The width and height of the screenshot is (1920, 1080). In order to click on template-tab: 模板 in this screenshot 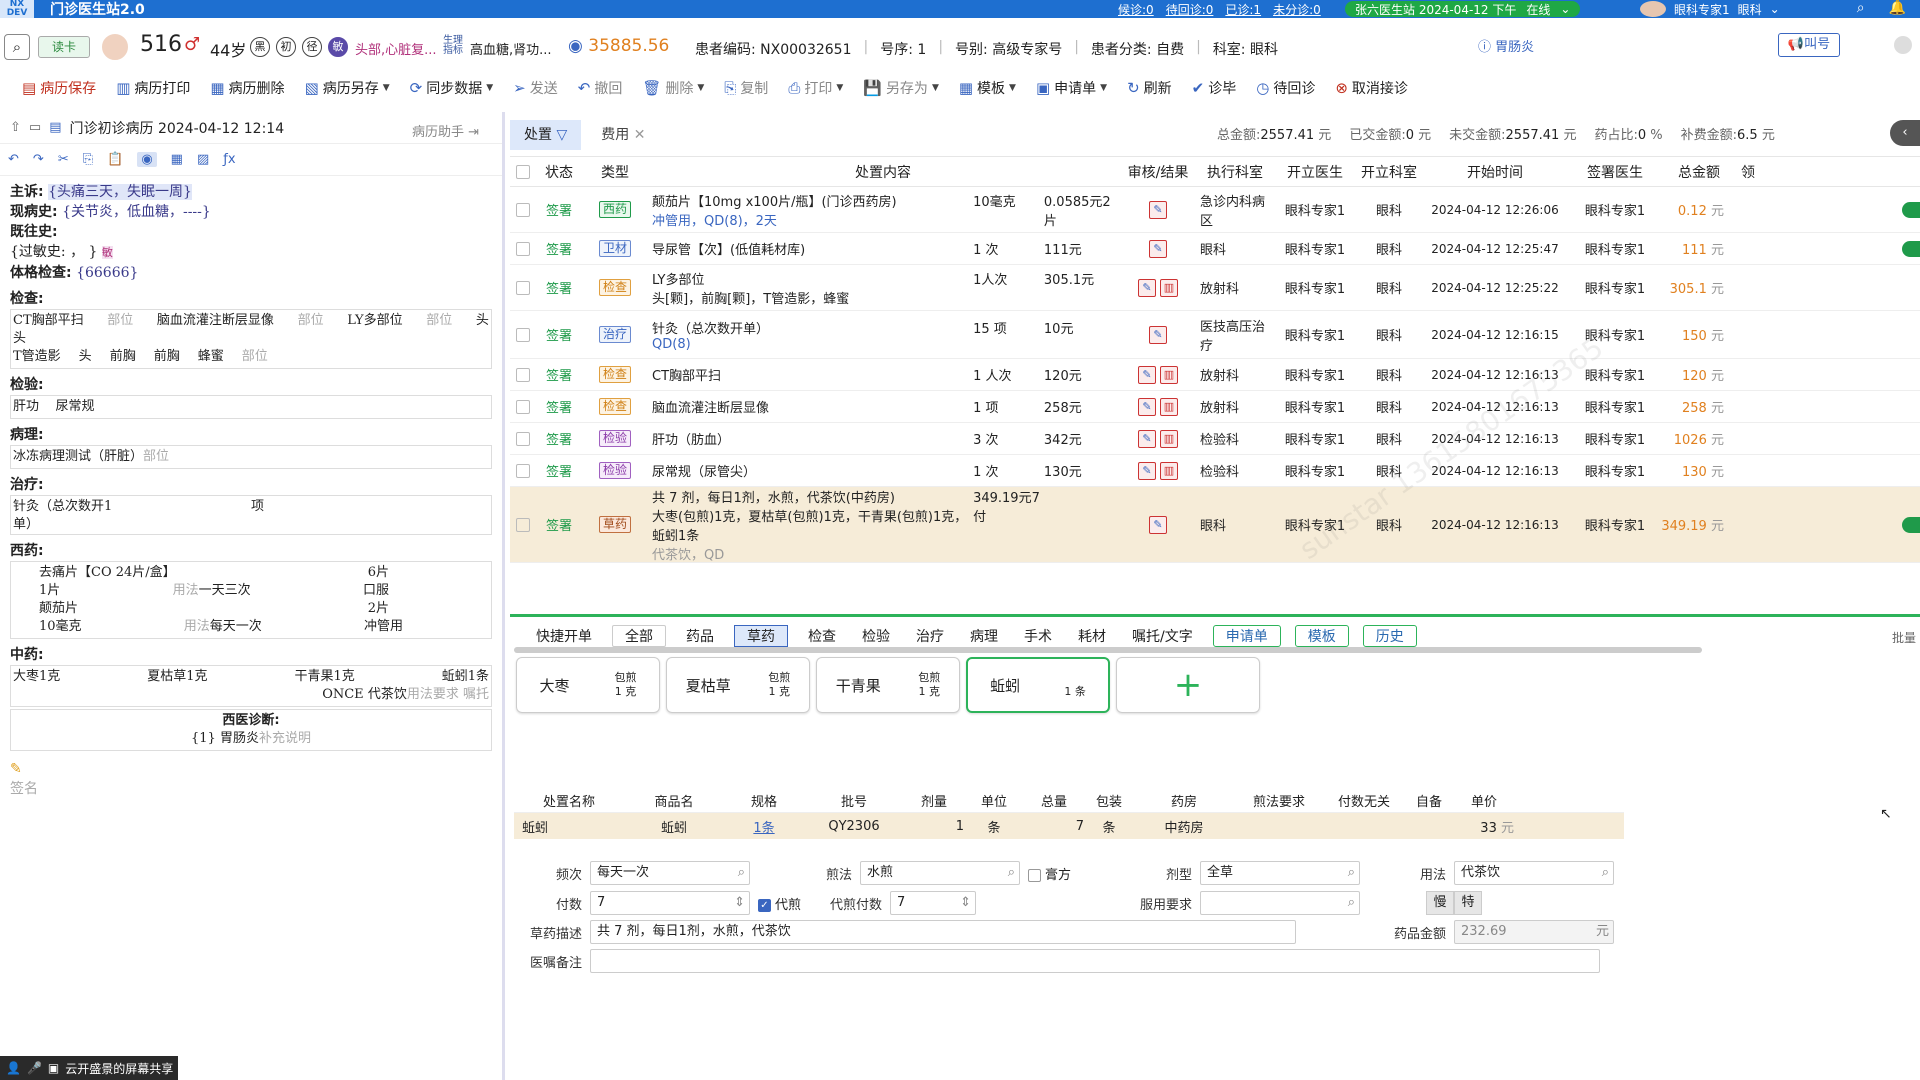, I will do `click(1321, 636)`.